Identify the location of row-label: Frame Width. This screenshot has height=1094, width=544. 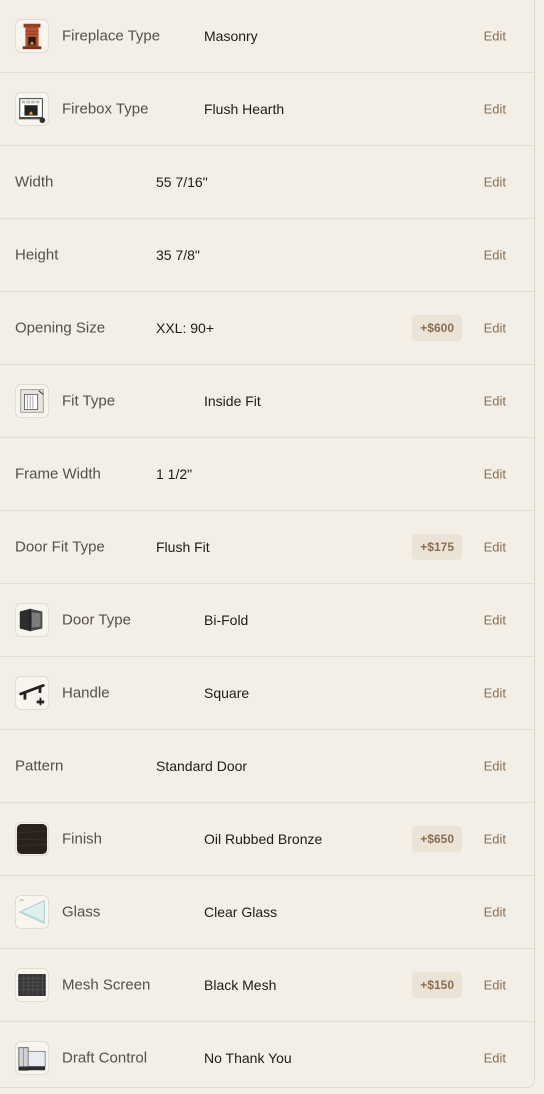
(58, 474).